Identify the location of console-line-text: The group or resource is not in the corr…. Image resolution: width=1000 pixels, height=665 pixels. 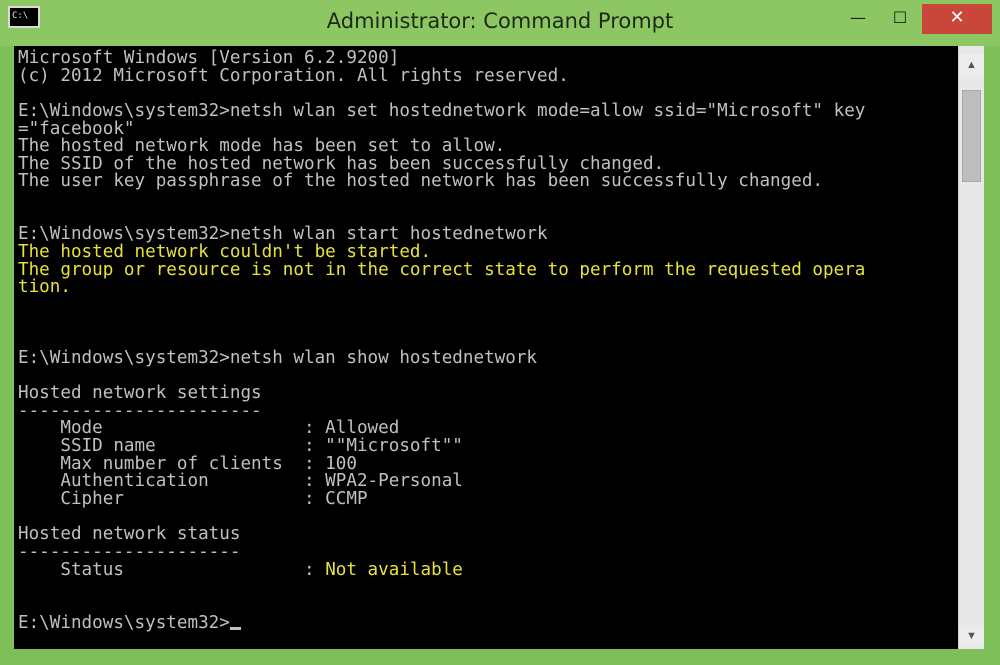
(442, 269).